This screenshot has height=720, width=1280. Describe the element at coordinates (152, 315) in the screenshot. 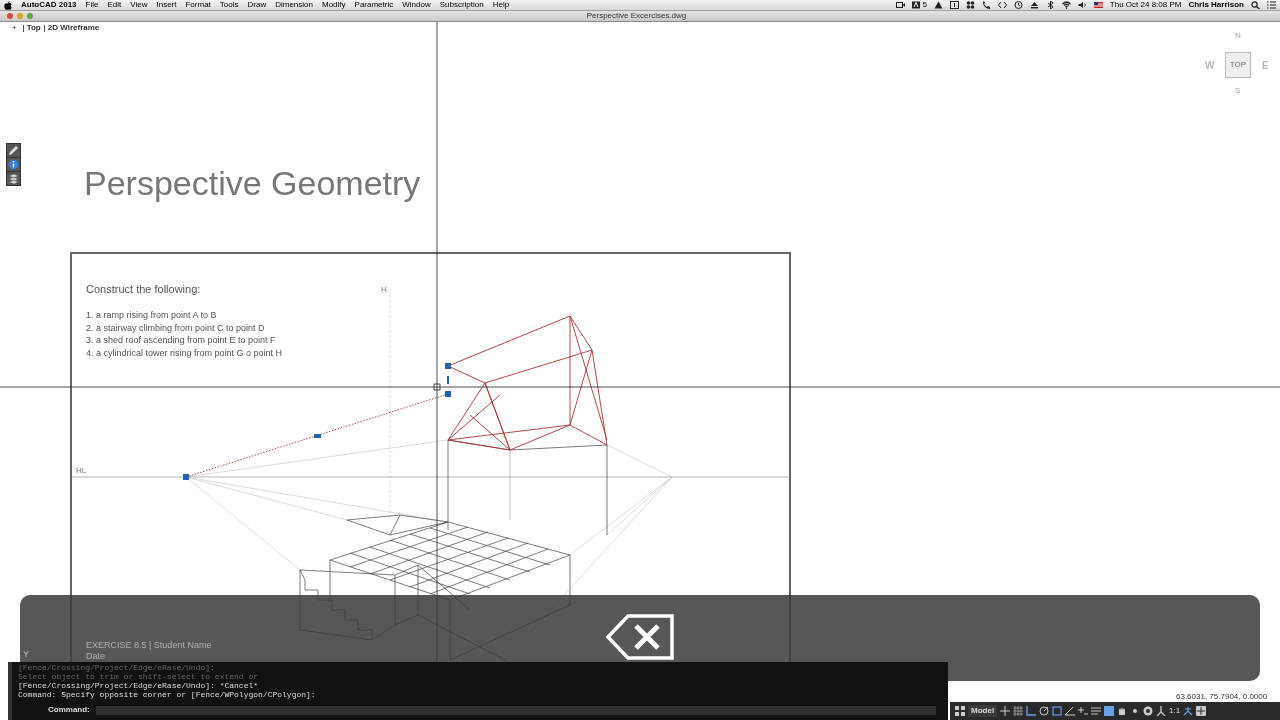

I see `task-item: 1. a ramp rising from point A to B` at that location.